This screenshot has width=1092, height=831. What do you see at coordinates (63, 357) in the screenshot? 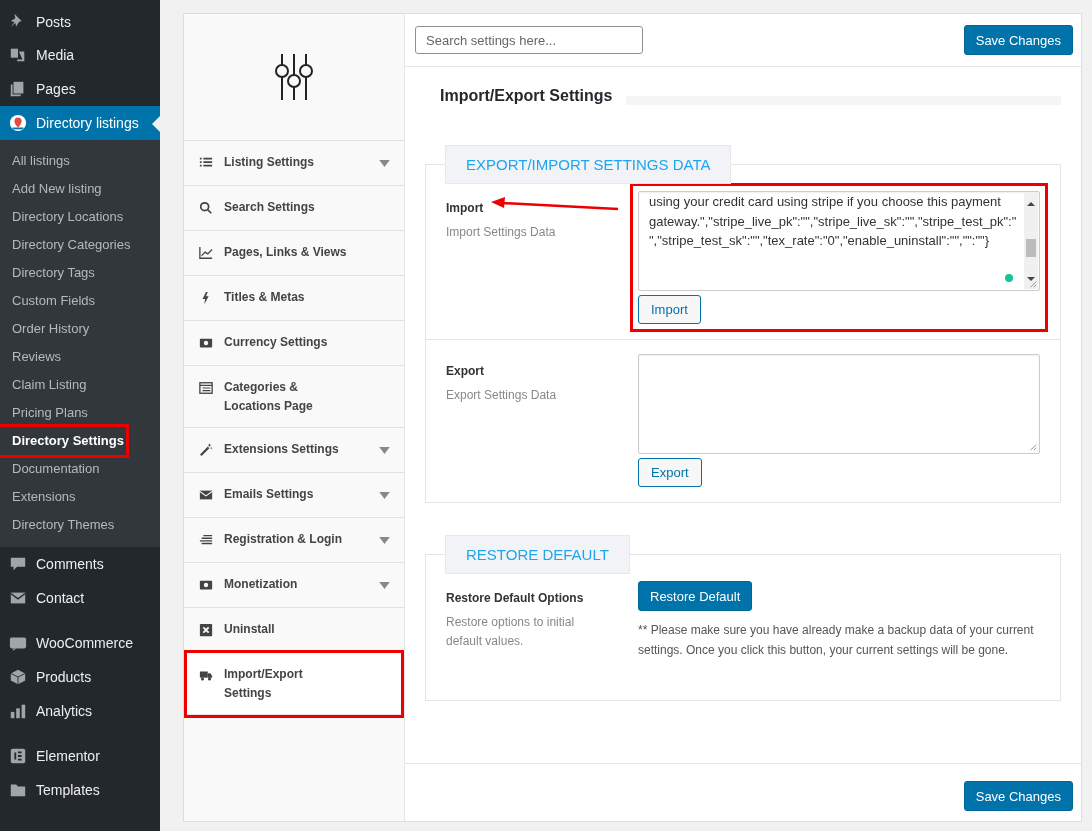
I see `admin-submenu-item: Reviews` at bounding box center [63, 357].